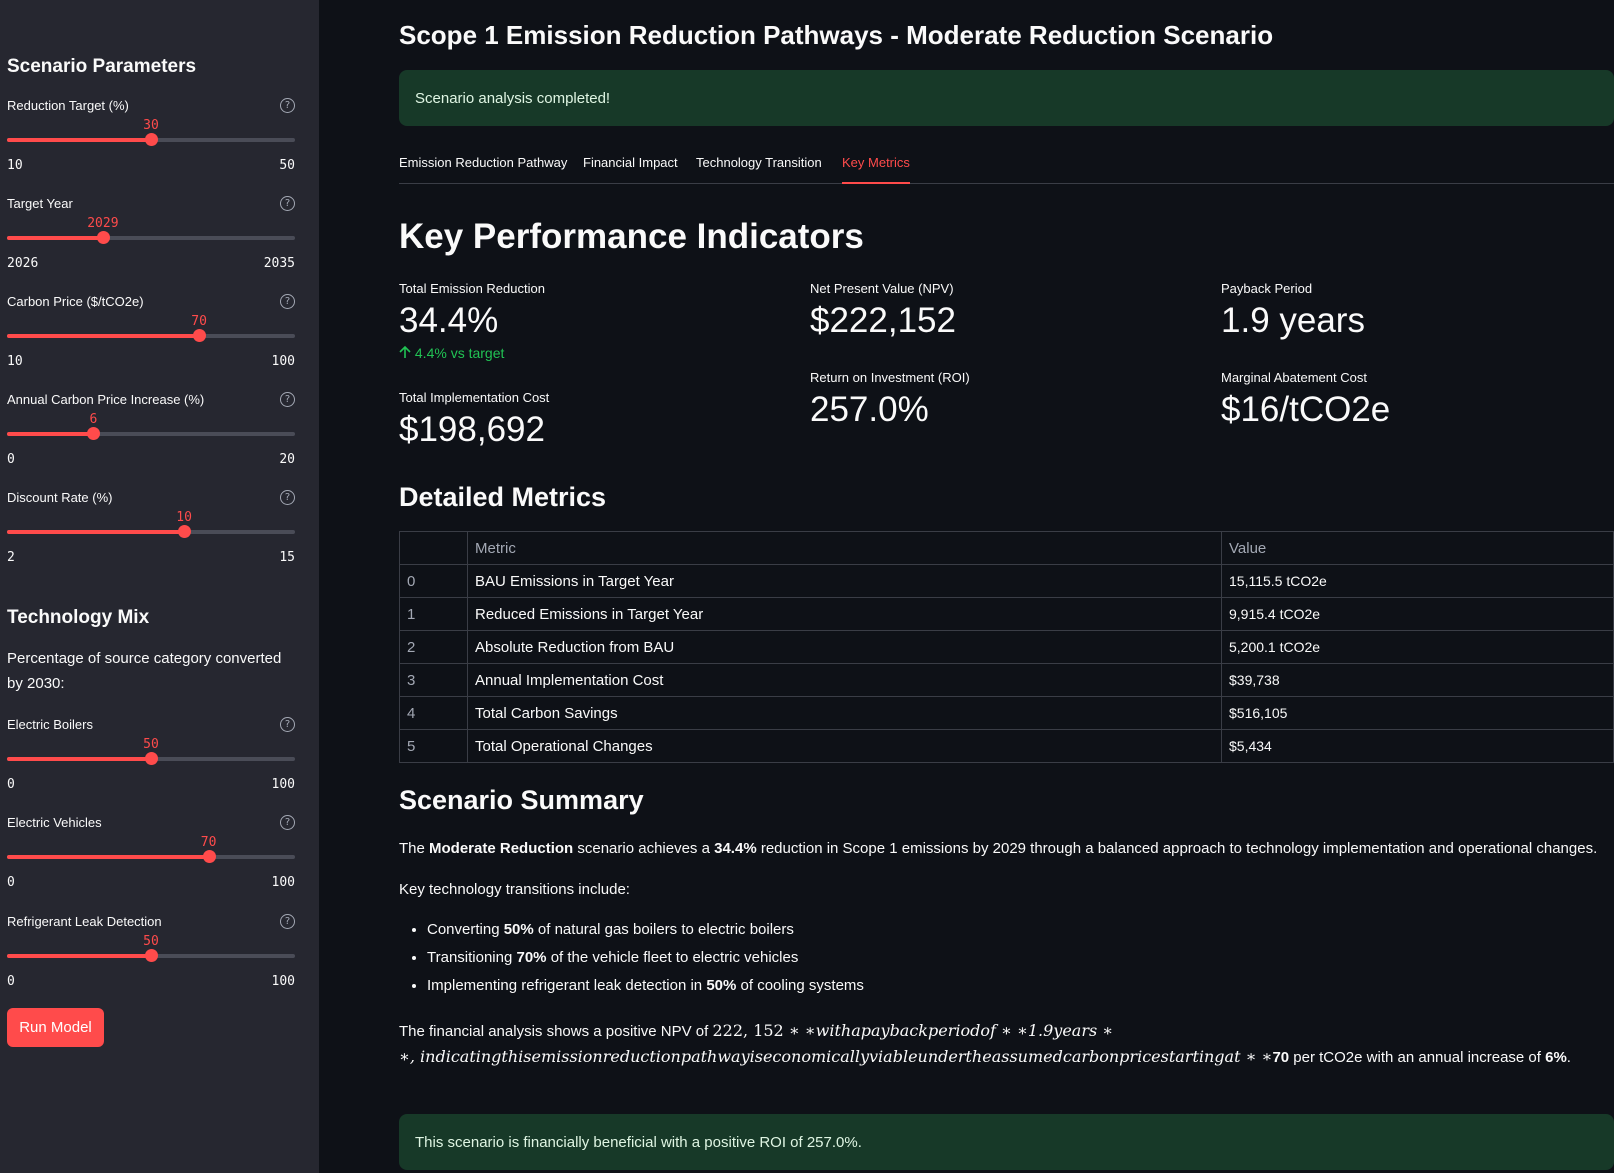  What do you see at coordinates (948, 1030) in the screenshot?
I see `math-render: ∗ ∗withapaybackperiodof ∗ ∗1.9years ∗` at bounding box center [948, 1030].